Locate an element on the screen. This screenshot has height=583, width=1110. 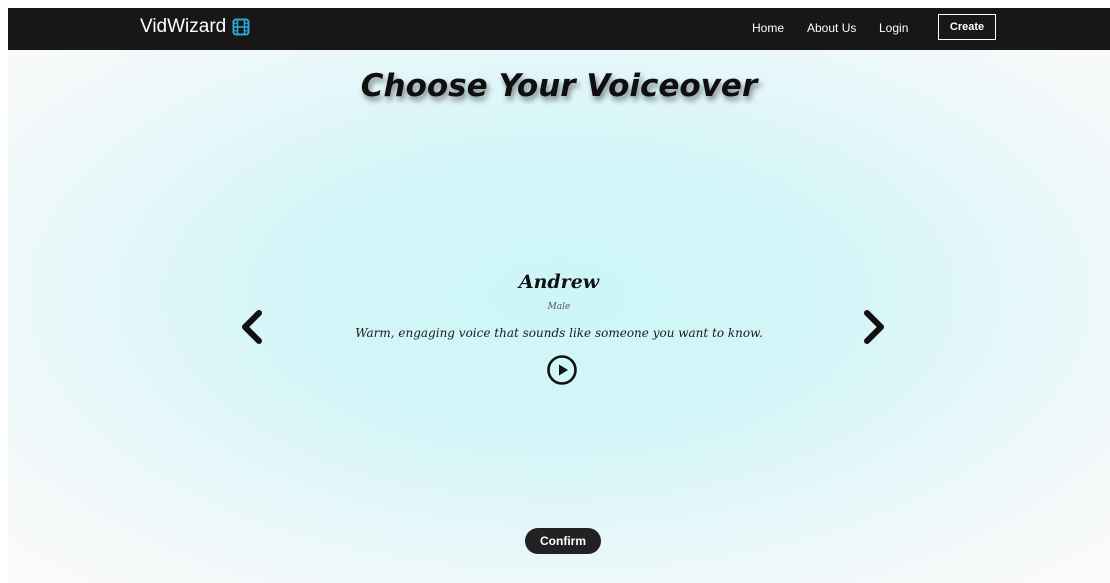
create-button: Create is located at coordinates (967, 27).